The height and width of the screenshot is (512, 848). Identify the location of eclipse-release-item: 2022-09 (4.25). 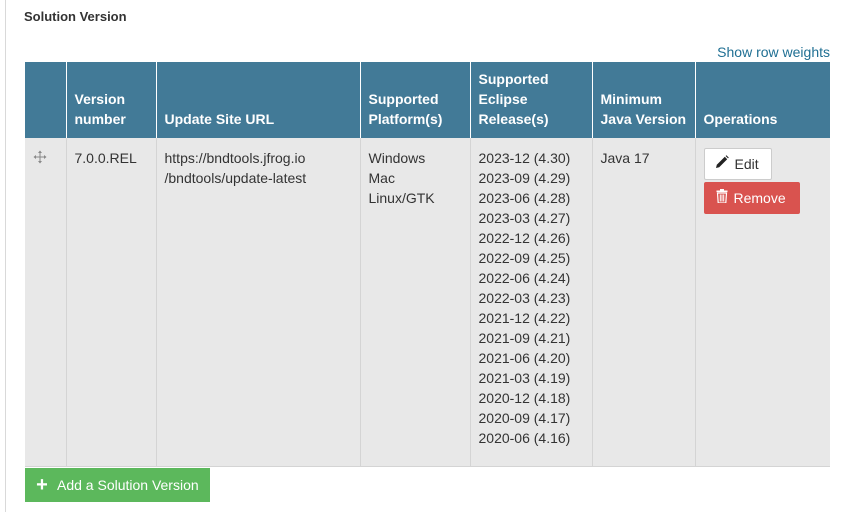
(524, 258).